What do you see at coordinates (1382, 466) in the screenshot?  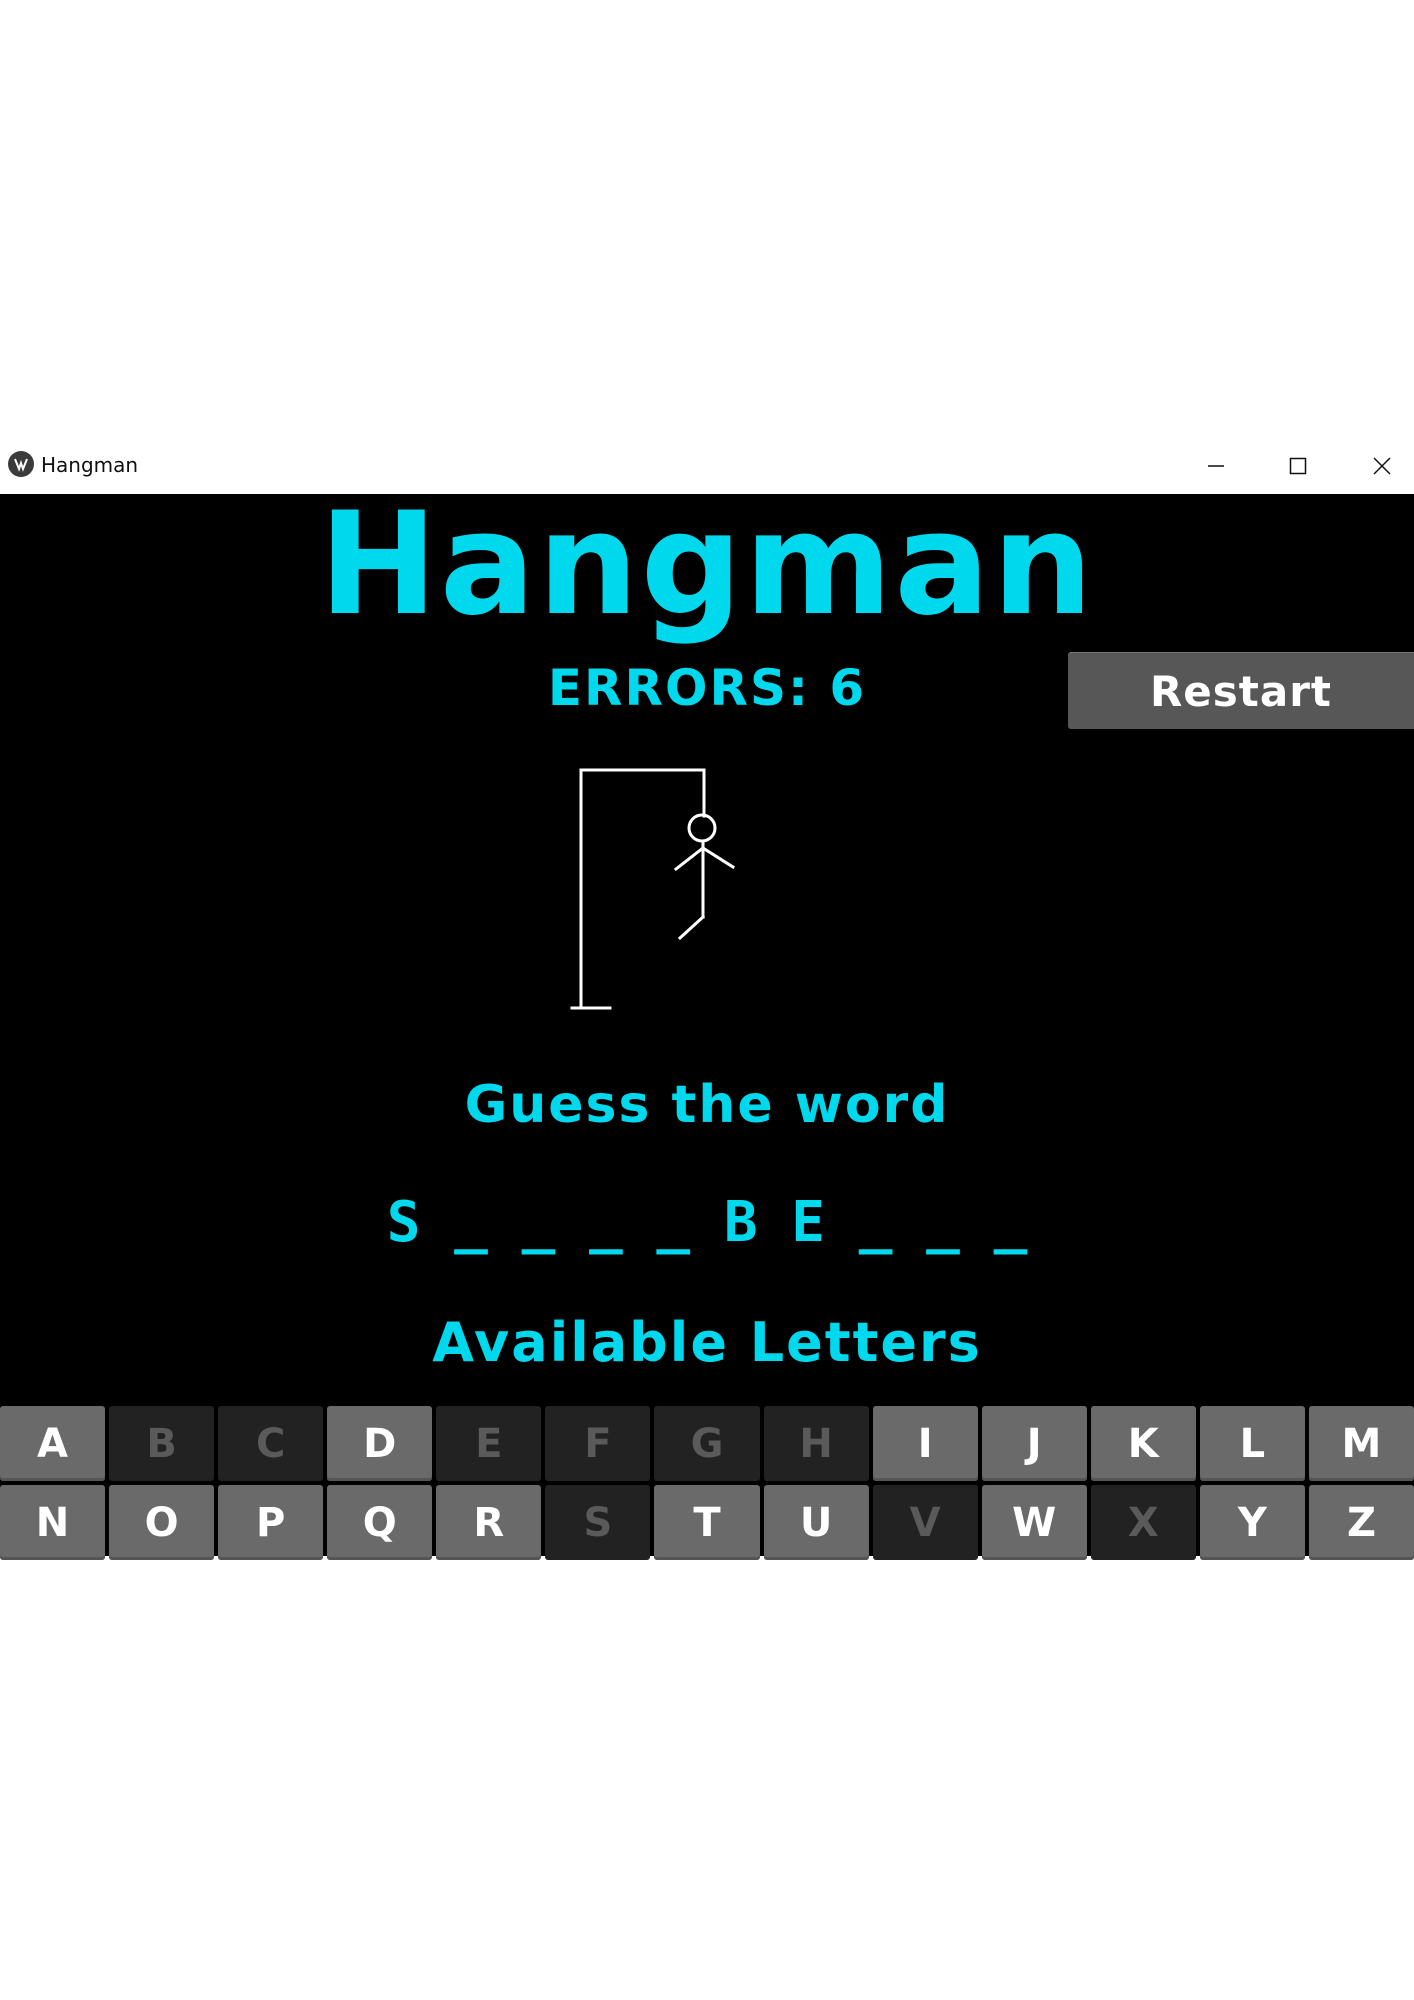 I see `close-icon` at bounding box center [1382, 466].